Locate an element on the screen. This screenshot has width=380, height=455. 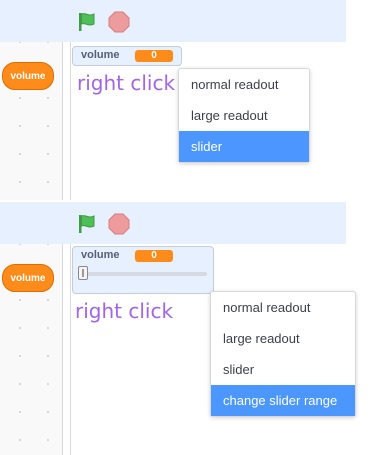
menu-item-change-slider-range: change slider range is located at coordinates (283, 400).